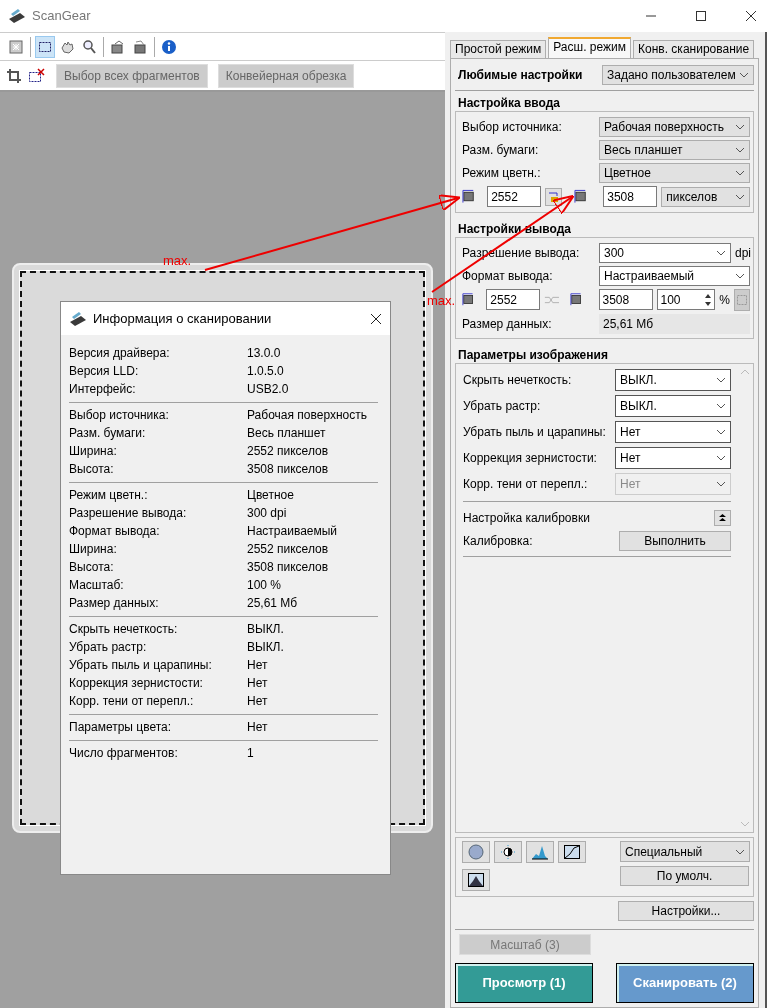 Image resolution: width=776 pixels, height=1008 pixels. What do you see at coordinates (267, 513) in the screenshot?
I see `info-value: 300 dpi` at bounding box center [267, 513].